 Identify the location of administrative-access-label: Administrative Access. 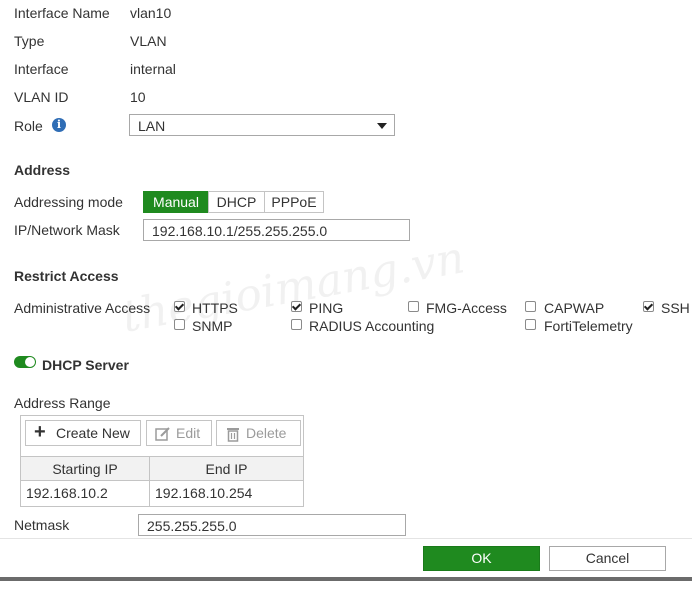
(82, 308).